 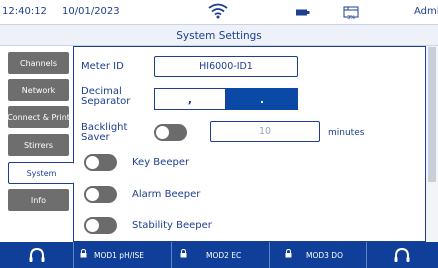 What do you see at coordinates (170, 132) in the screenshot?
I see `backlight-saver-toggle` at bounding box center [170, 132].